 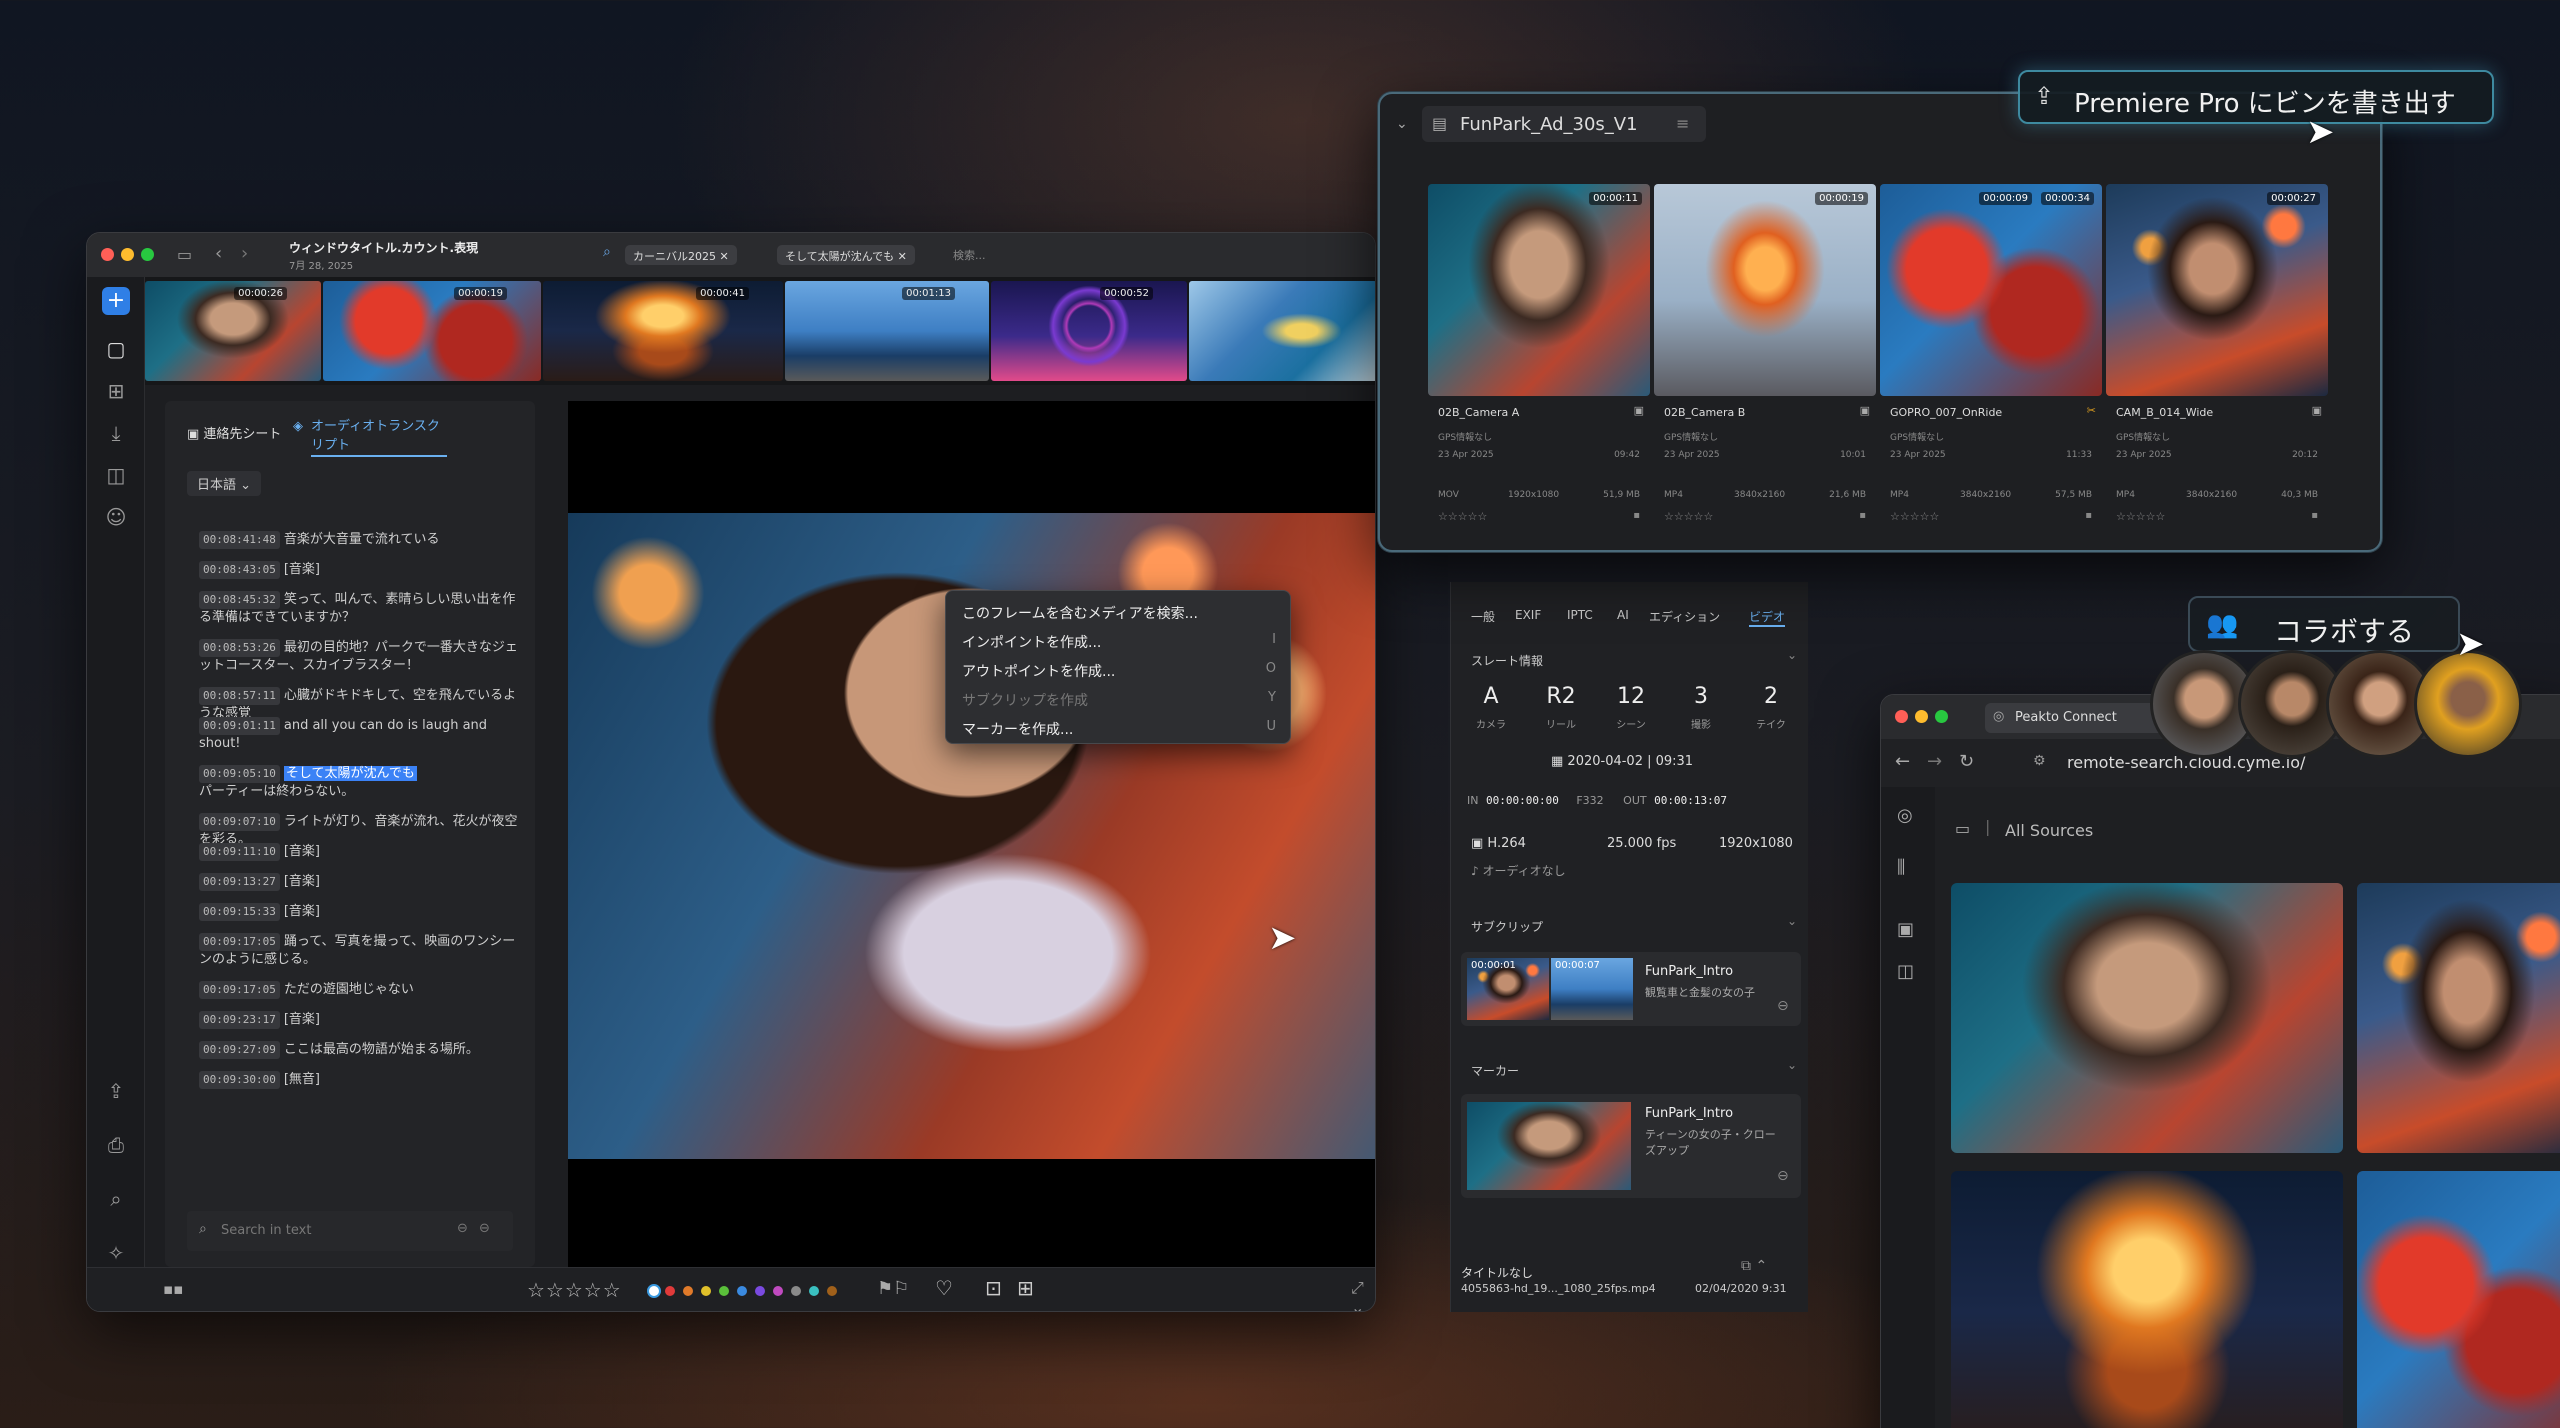 What do you see at coordinates (350, 1231) in the screenshot?
I see `transcript-search-box: ⌕ Search in text ⊖ ⊖` at bounding box center [350, 1231].